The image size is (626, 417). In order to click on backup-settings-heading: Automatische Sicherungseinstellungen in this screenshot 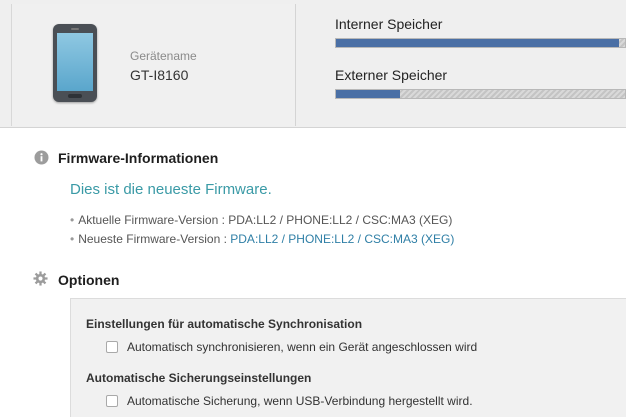, I will do `click(199, 378)`.